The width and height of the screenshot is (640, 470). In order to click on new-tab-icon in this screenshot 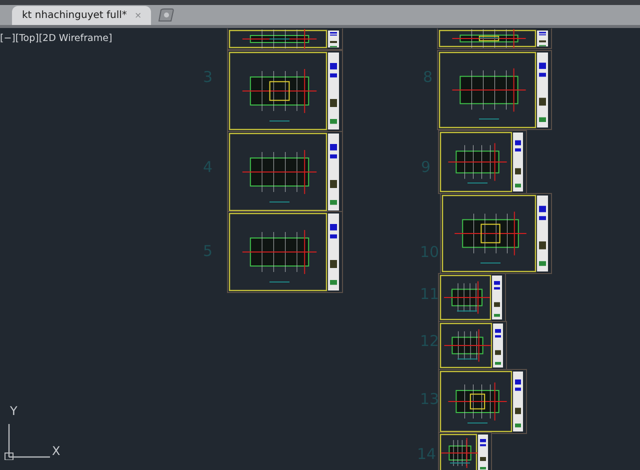, I will do `click(166, 15)`.